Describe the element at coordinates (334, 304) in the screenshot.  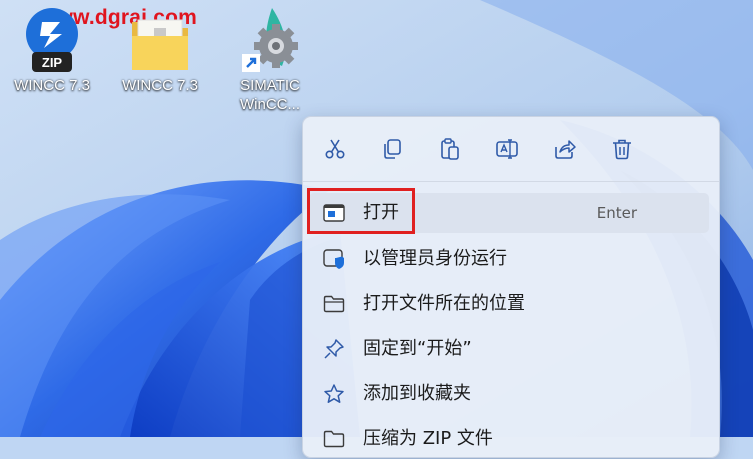
I see `folder-outline-icon` at that location.